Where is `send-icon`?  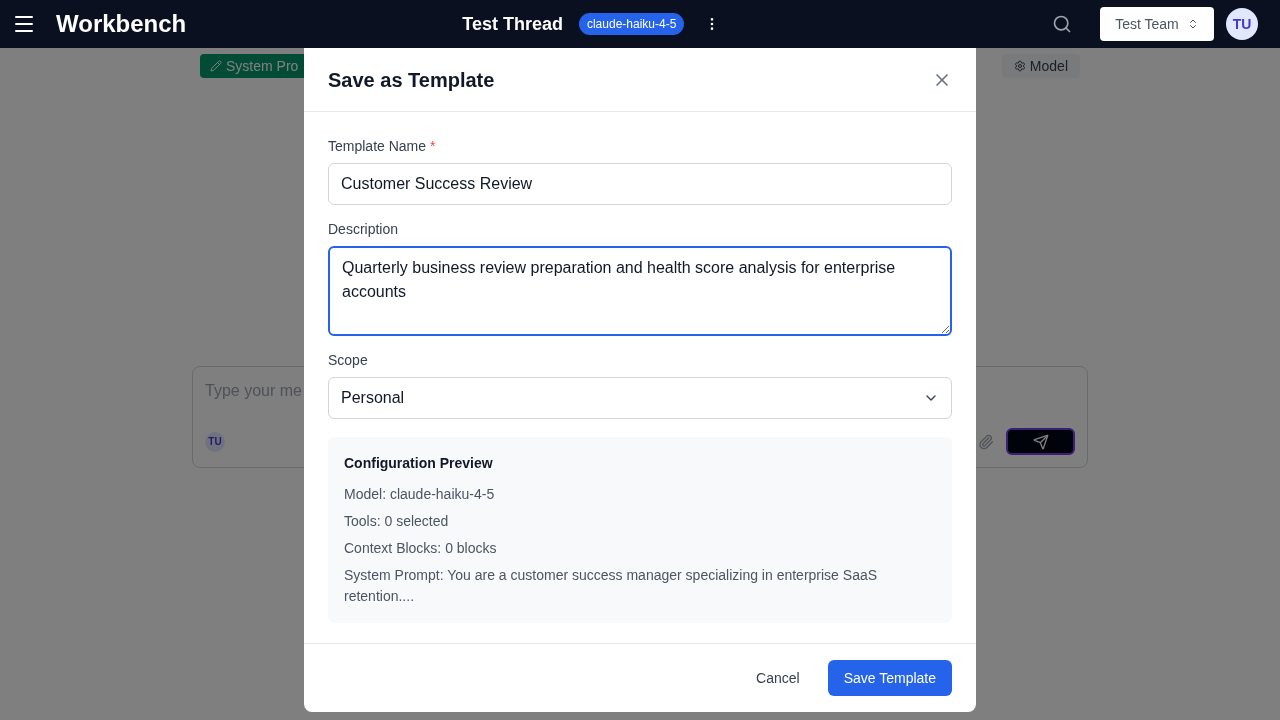 send-icon is located at coordinates (1040, 441).